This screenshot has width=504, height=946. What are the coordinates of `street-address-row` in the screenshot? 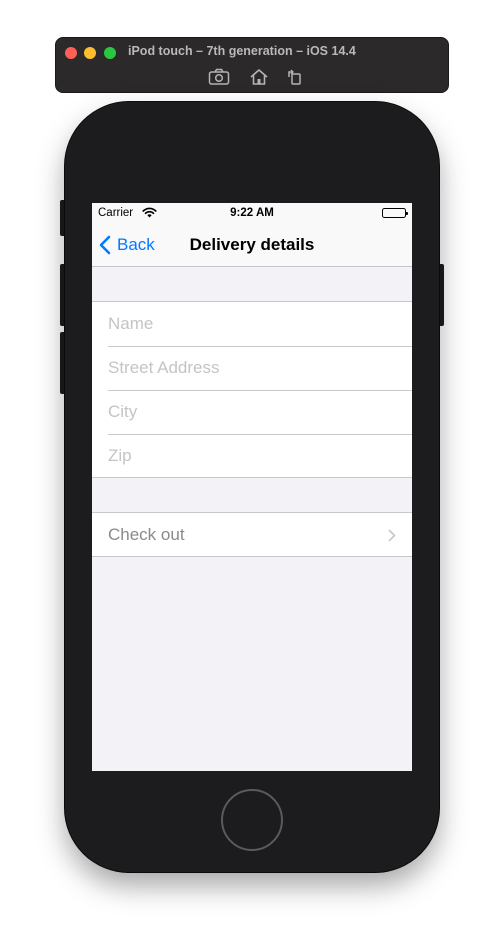 It's located at (252, 368).